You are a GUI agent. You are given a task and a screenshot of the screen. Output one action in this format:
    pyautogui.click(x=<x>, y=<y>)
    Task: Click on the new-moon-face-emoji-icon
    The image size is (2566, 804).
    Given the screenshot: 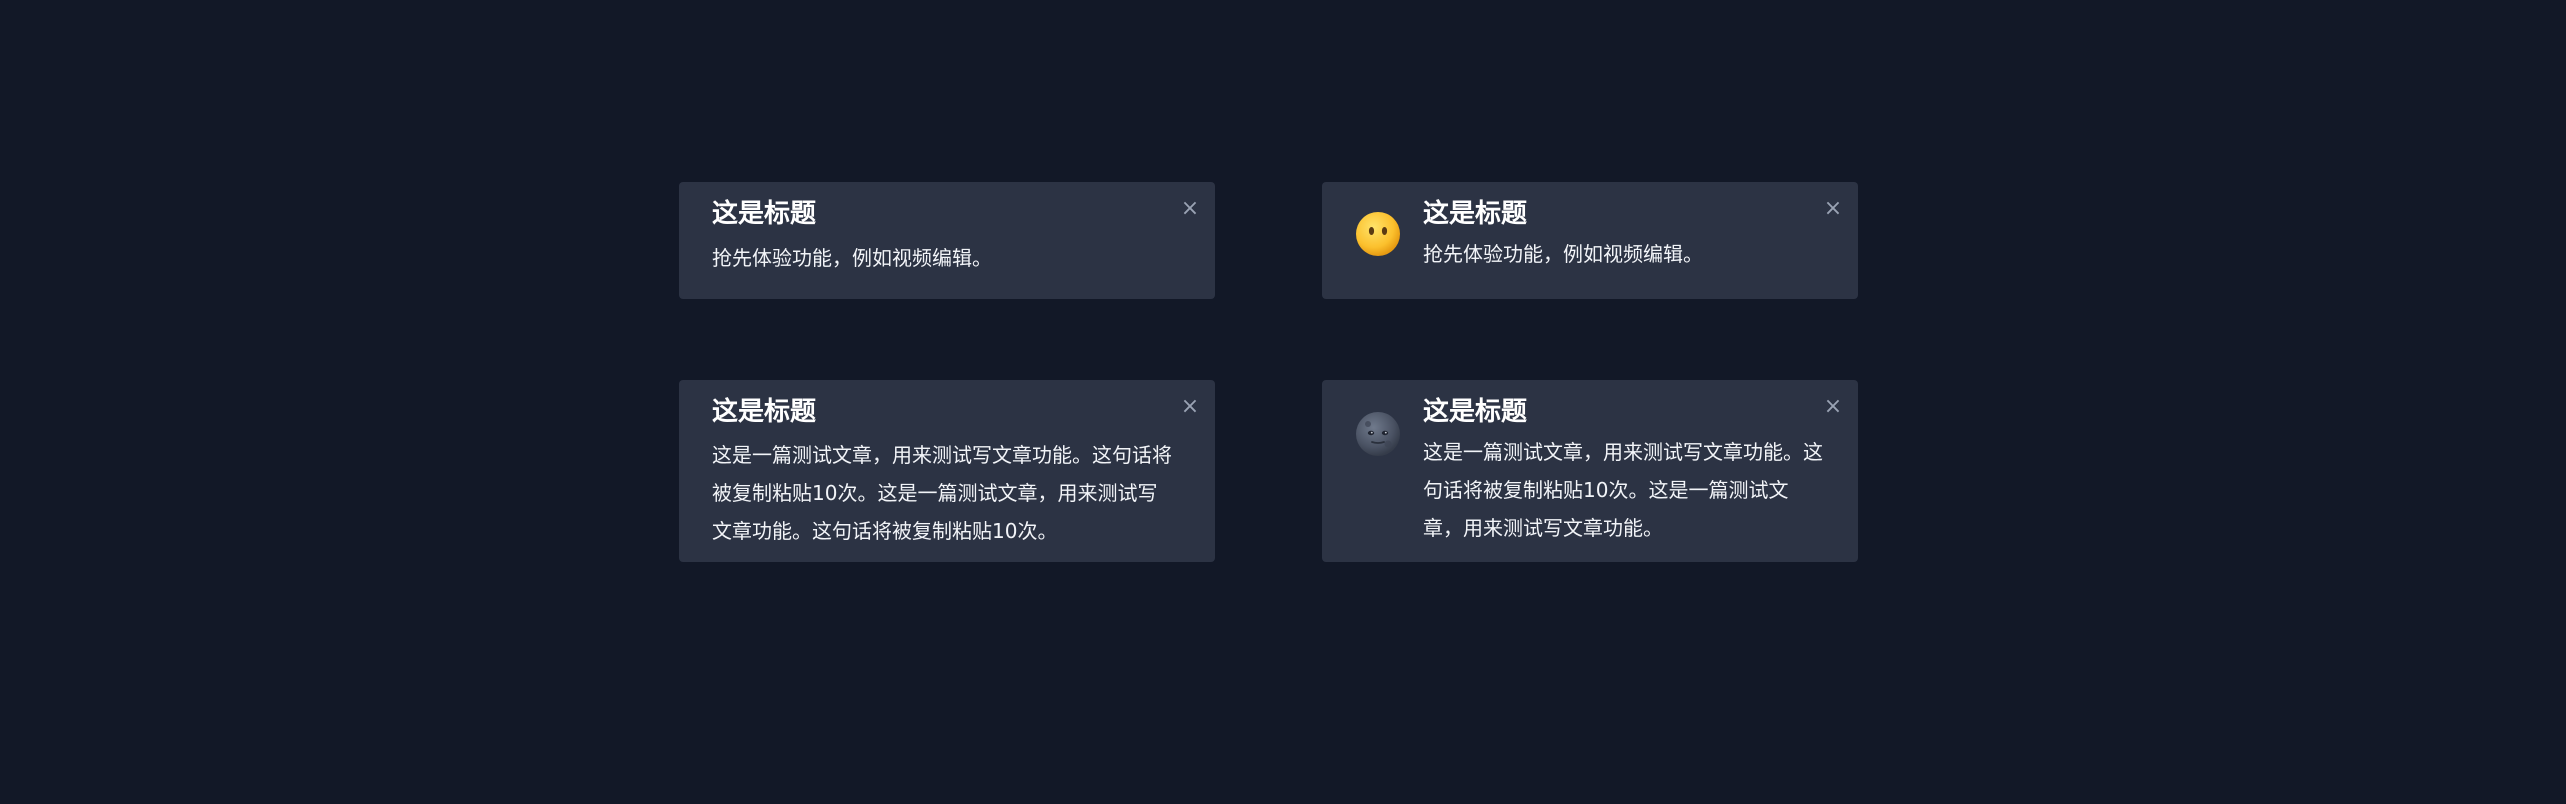 What is the action you would take?
    pyautogui.click(x=1378, y=434)
    